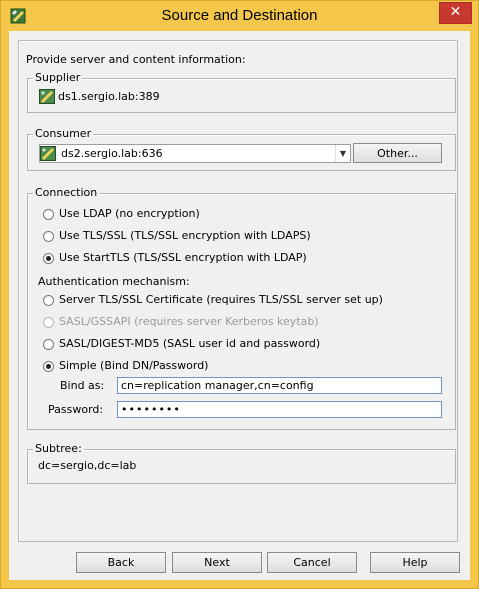 The height and width of the screenshot is (589, 479). Describe the element at coordinates (76, 409) in the screenshot. I see `password-label: Password:` at that location.